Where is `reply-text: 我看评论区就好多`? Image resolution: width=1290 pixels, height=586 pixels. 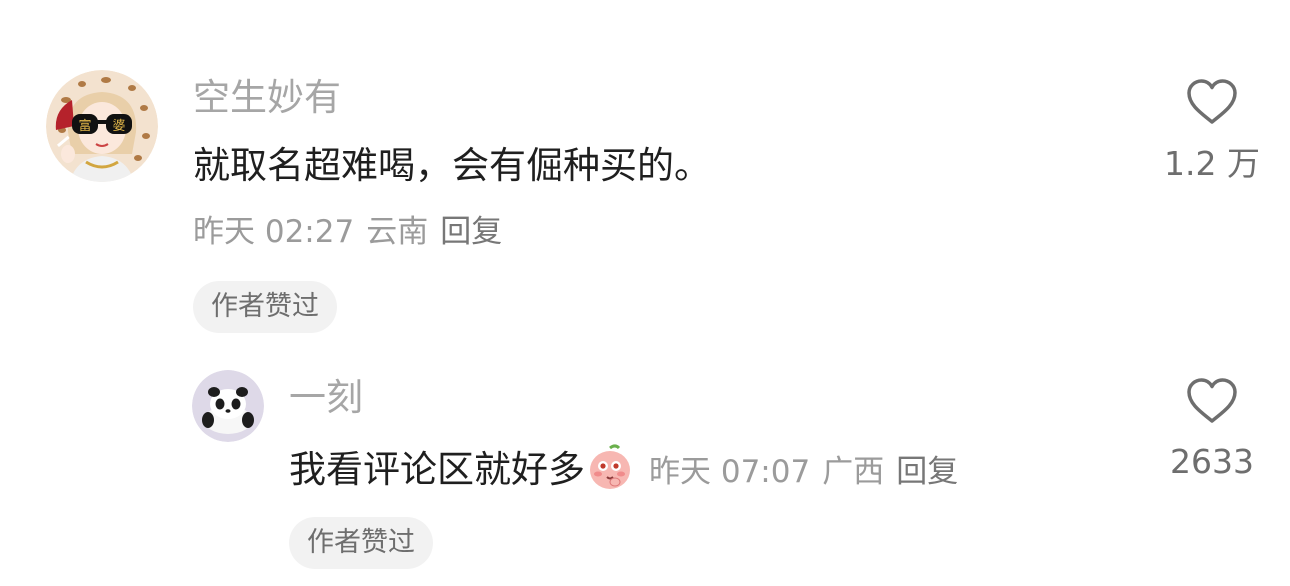
reply-text: 我看评论区就好多 is located at coordinates (437, 469).